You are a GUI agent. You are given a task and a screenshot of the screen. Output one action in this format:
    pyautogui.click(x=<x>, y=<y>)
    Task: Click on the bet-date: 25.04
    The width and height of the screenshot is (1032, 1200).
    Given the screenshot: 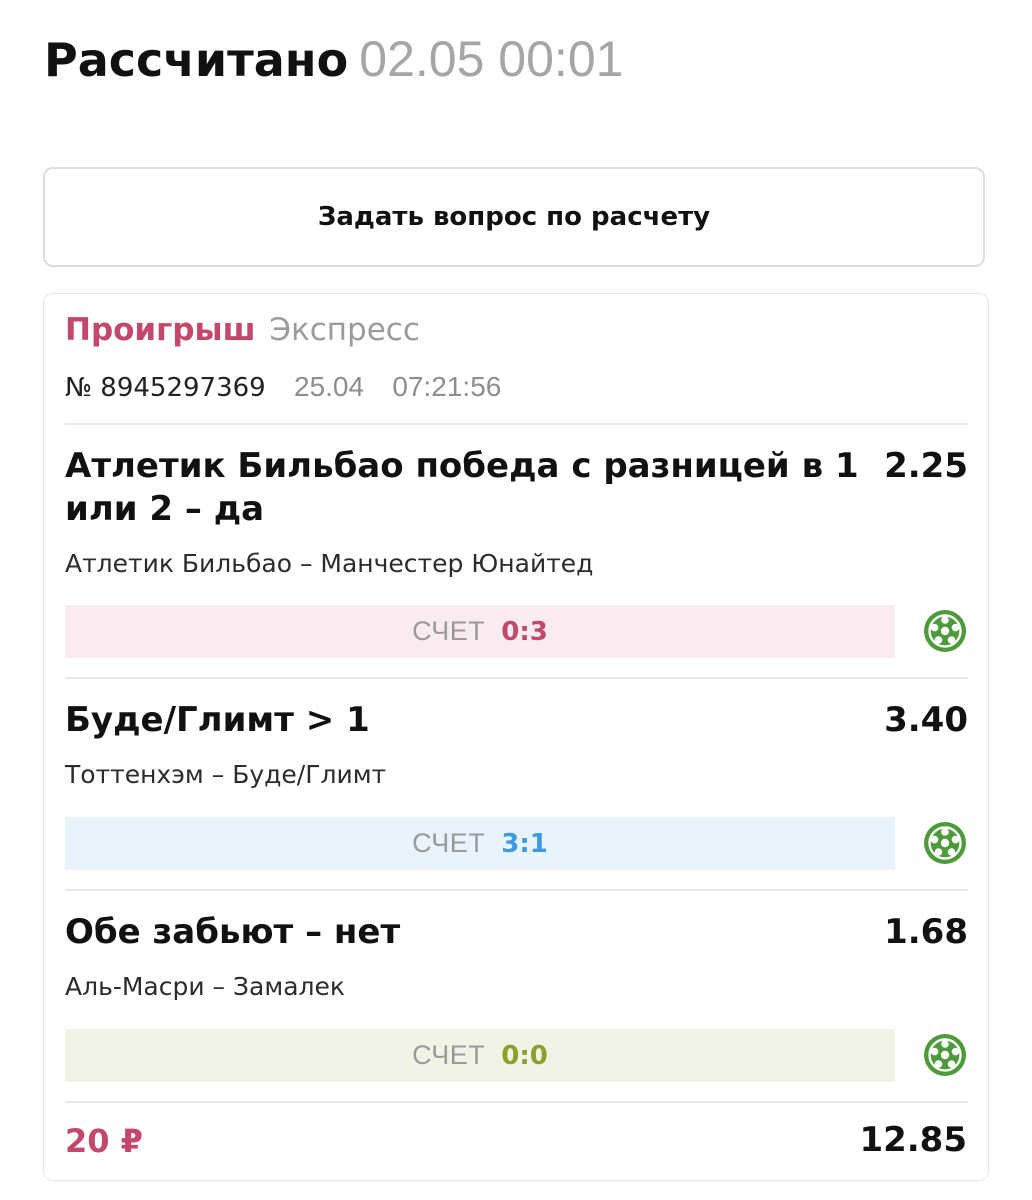 What is the action you would take?
    pyautogui.click(x=329, y=386)
    